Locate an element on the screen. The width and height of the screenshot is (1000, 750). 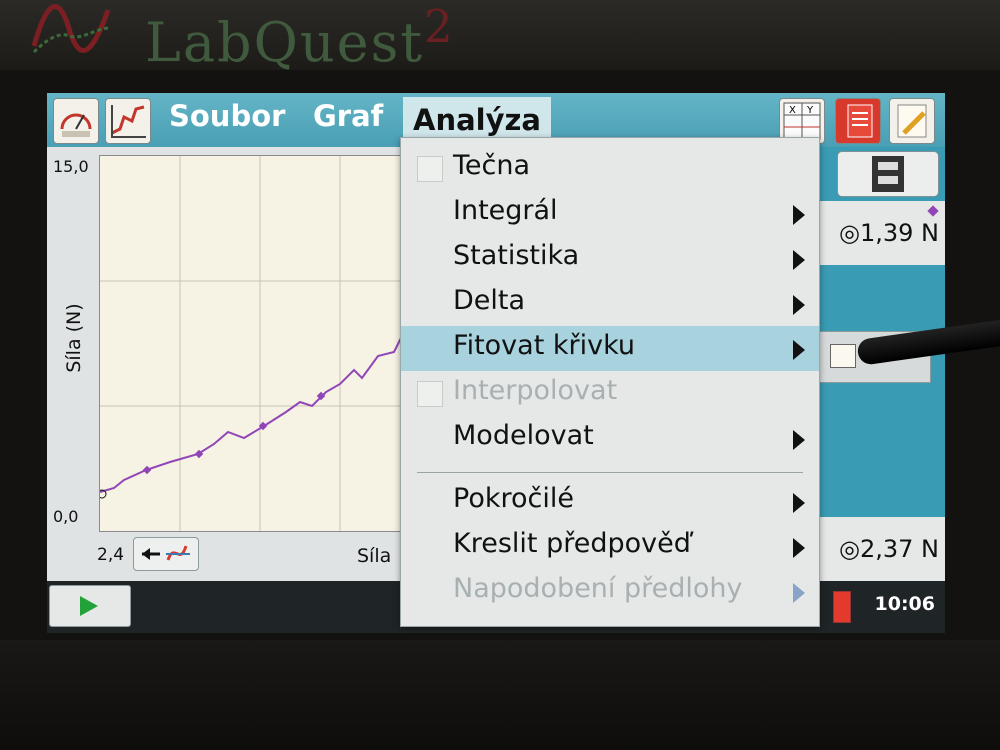
graph-mode-icon is located at coordinates (128, 121).